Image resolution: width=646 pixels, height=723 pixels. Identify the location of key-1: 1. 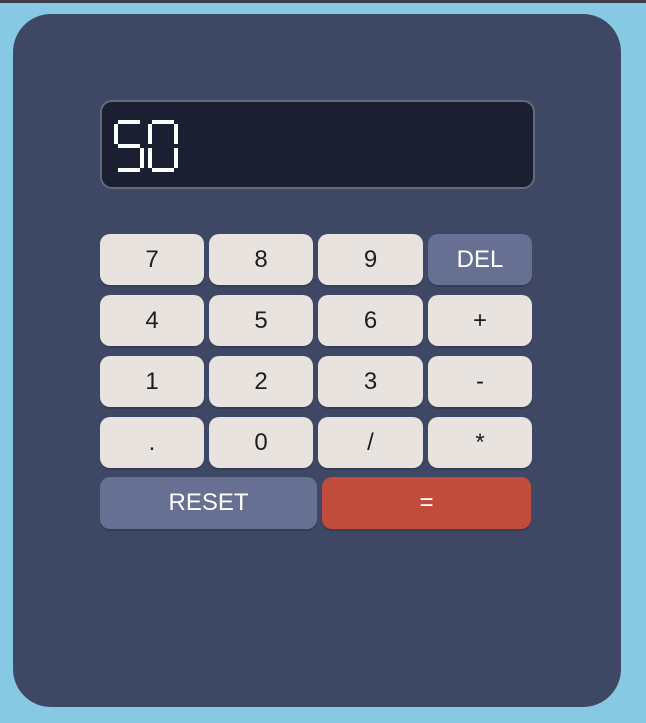
(152, 381).